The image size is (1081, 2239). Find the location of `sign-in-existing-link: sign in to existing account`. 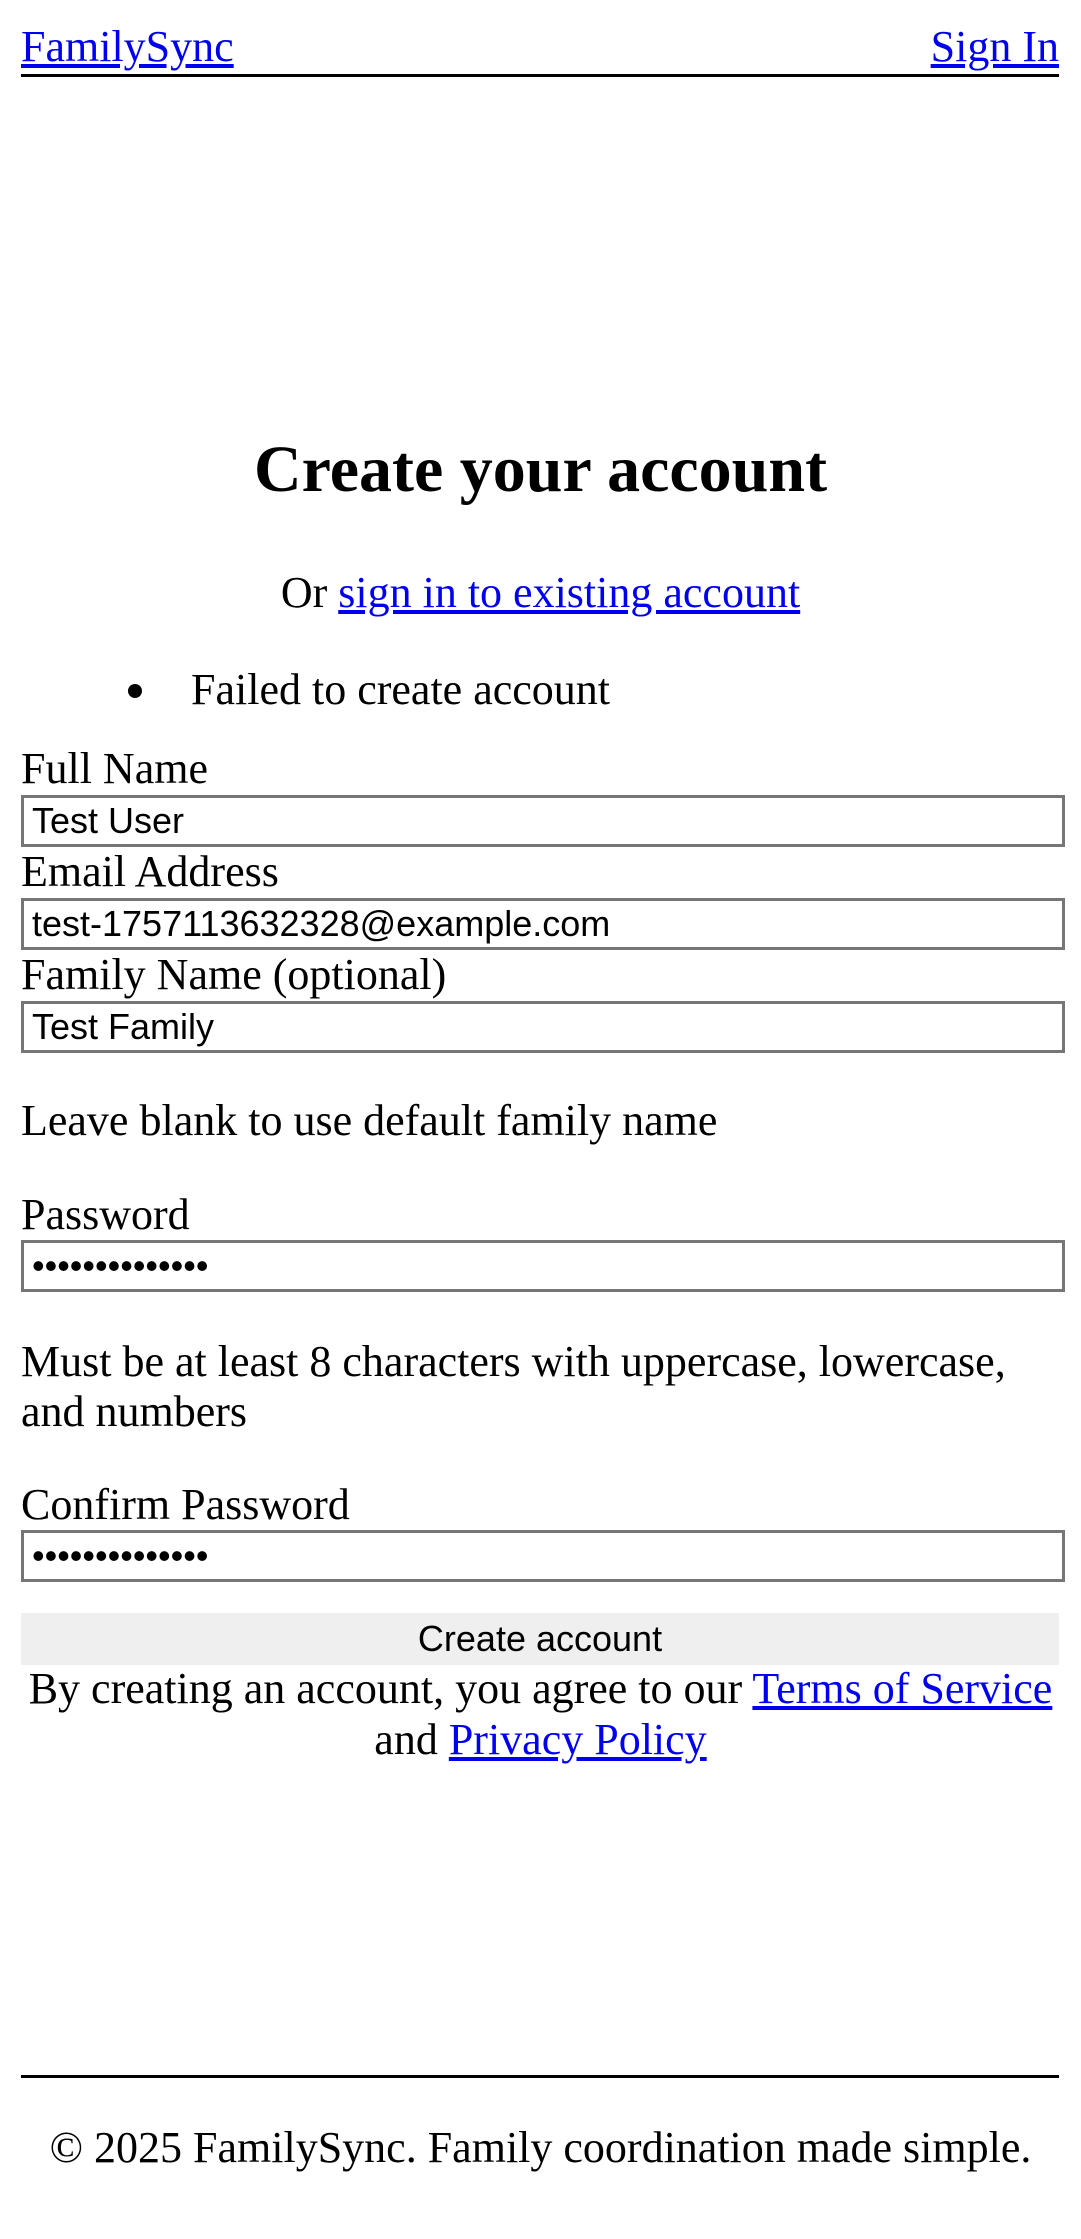

sign-in-existing-link: sign in to existing account is located at coordinates (569, 592).